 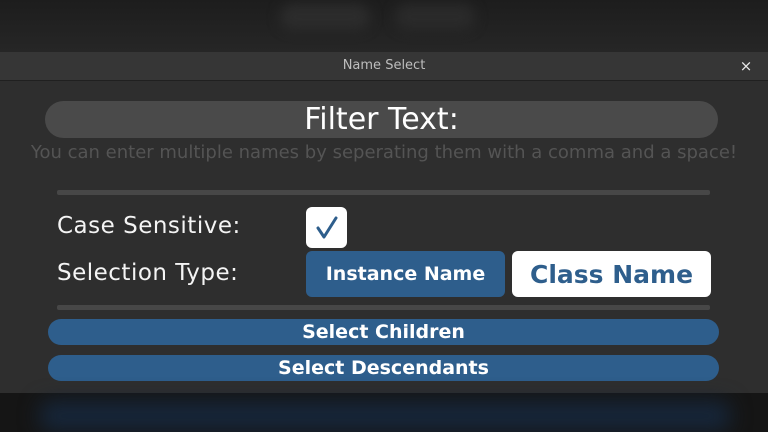 I want to click on select-descendants-button: Select Descendants, so click(x=383, y=368).